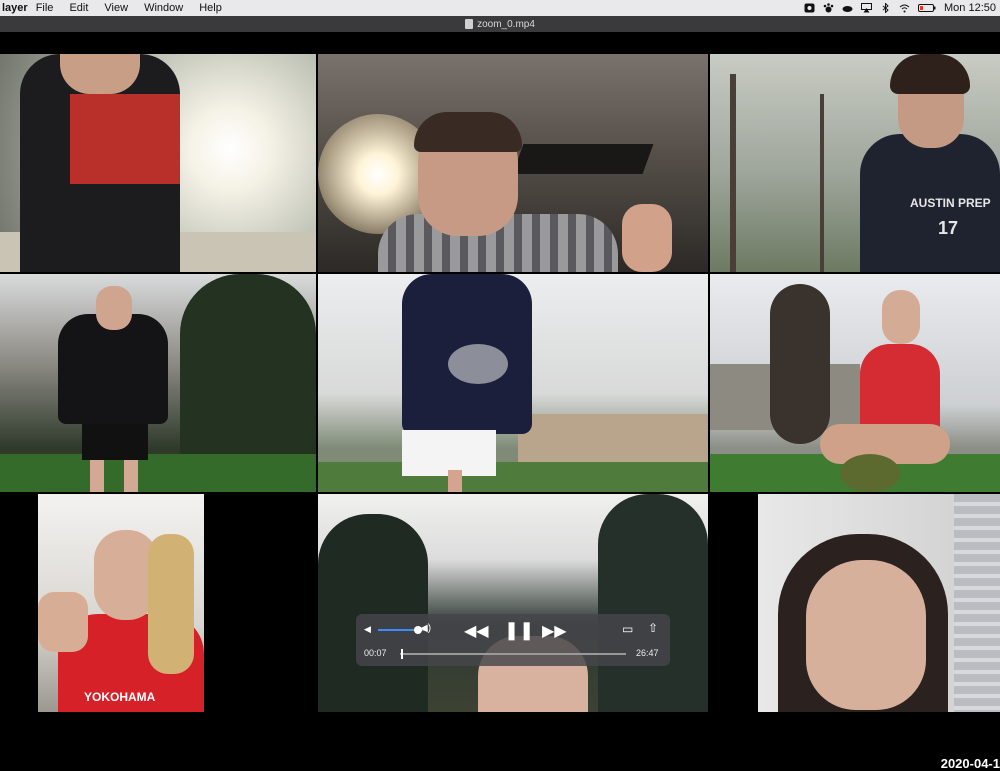  I want to click on airplay-button-icon: ▭, so click(627, 629).